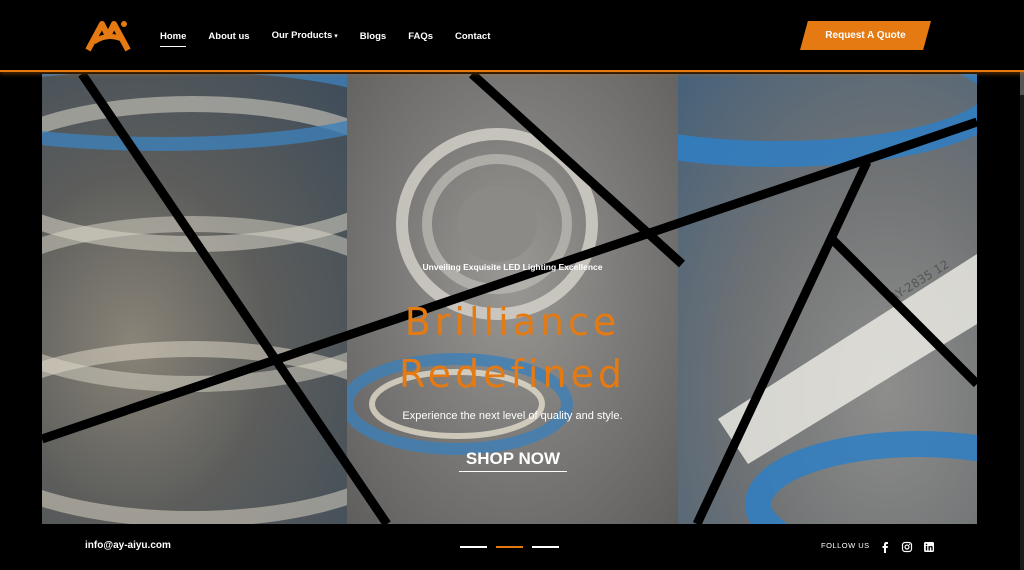 The width and height of the screenshot is (1024, 570). What do you see at coordinates (512, 374) in the screenshot?
I see `hero-title-line-2: Redefined` at bounding box center [512, 374].